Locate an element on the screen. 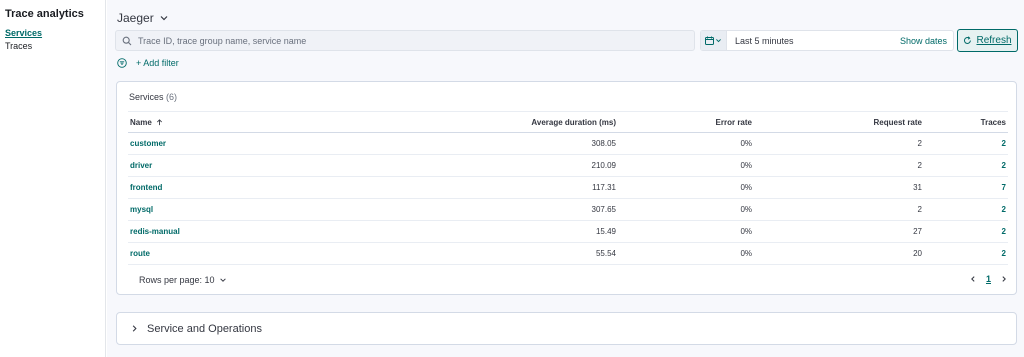  rows-per-page-selector: Rows per page: 10 is located at coordinates (183, 280).